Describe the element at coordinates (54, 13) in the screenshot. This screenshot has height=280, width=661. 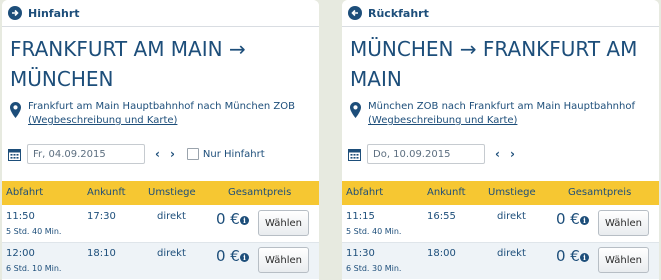
I see `outbound-header-title: Hinfahrt` at that location.